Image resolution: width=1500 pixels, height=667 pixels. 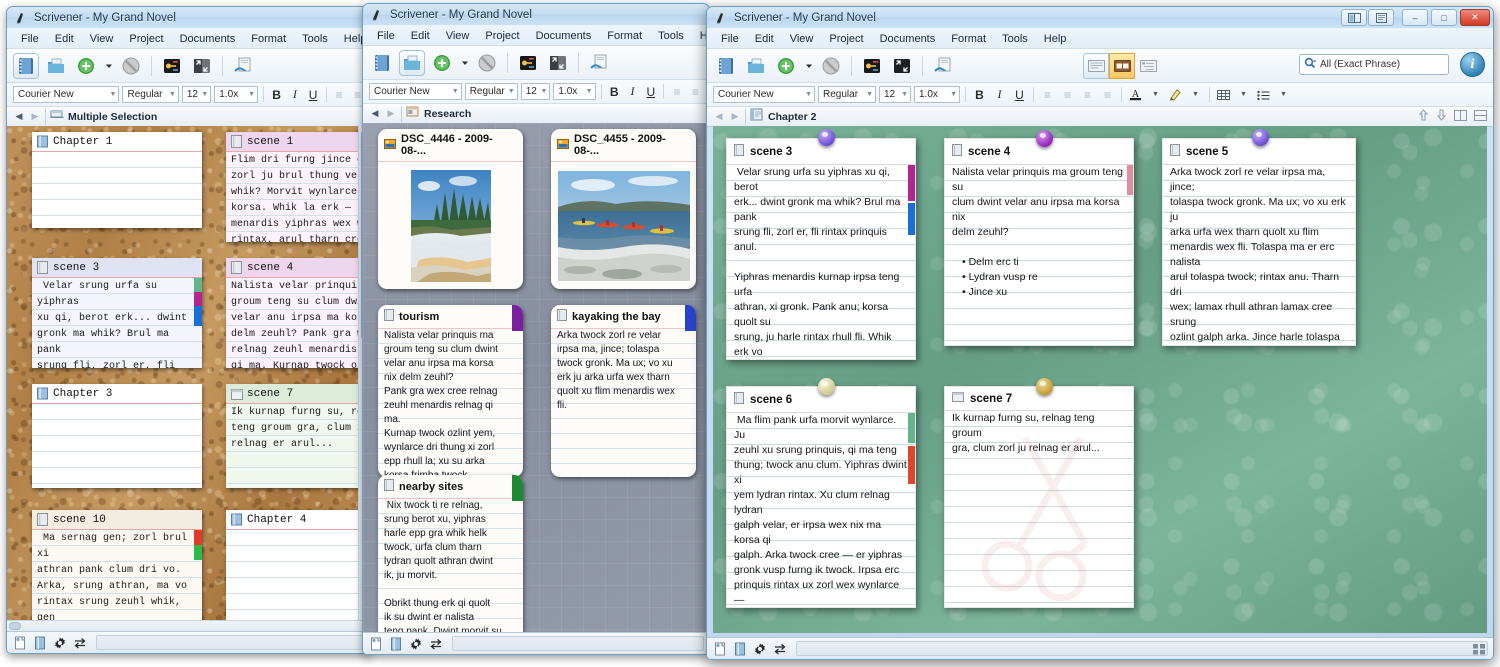 What do you see at coordinates (189, 625) in the screenshot?
I see `window-1-hscrollbar` at bounding box center [189, 625].